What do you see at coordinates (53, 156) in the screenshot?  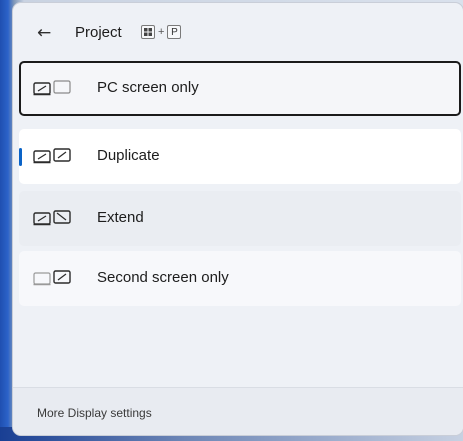 I see `duplicate-icon` at bounding box center [53, 156].